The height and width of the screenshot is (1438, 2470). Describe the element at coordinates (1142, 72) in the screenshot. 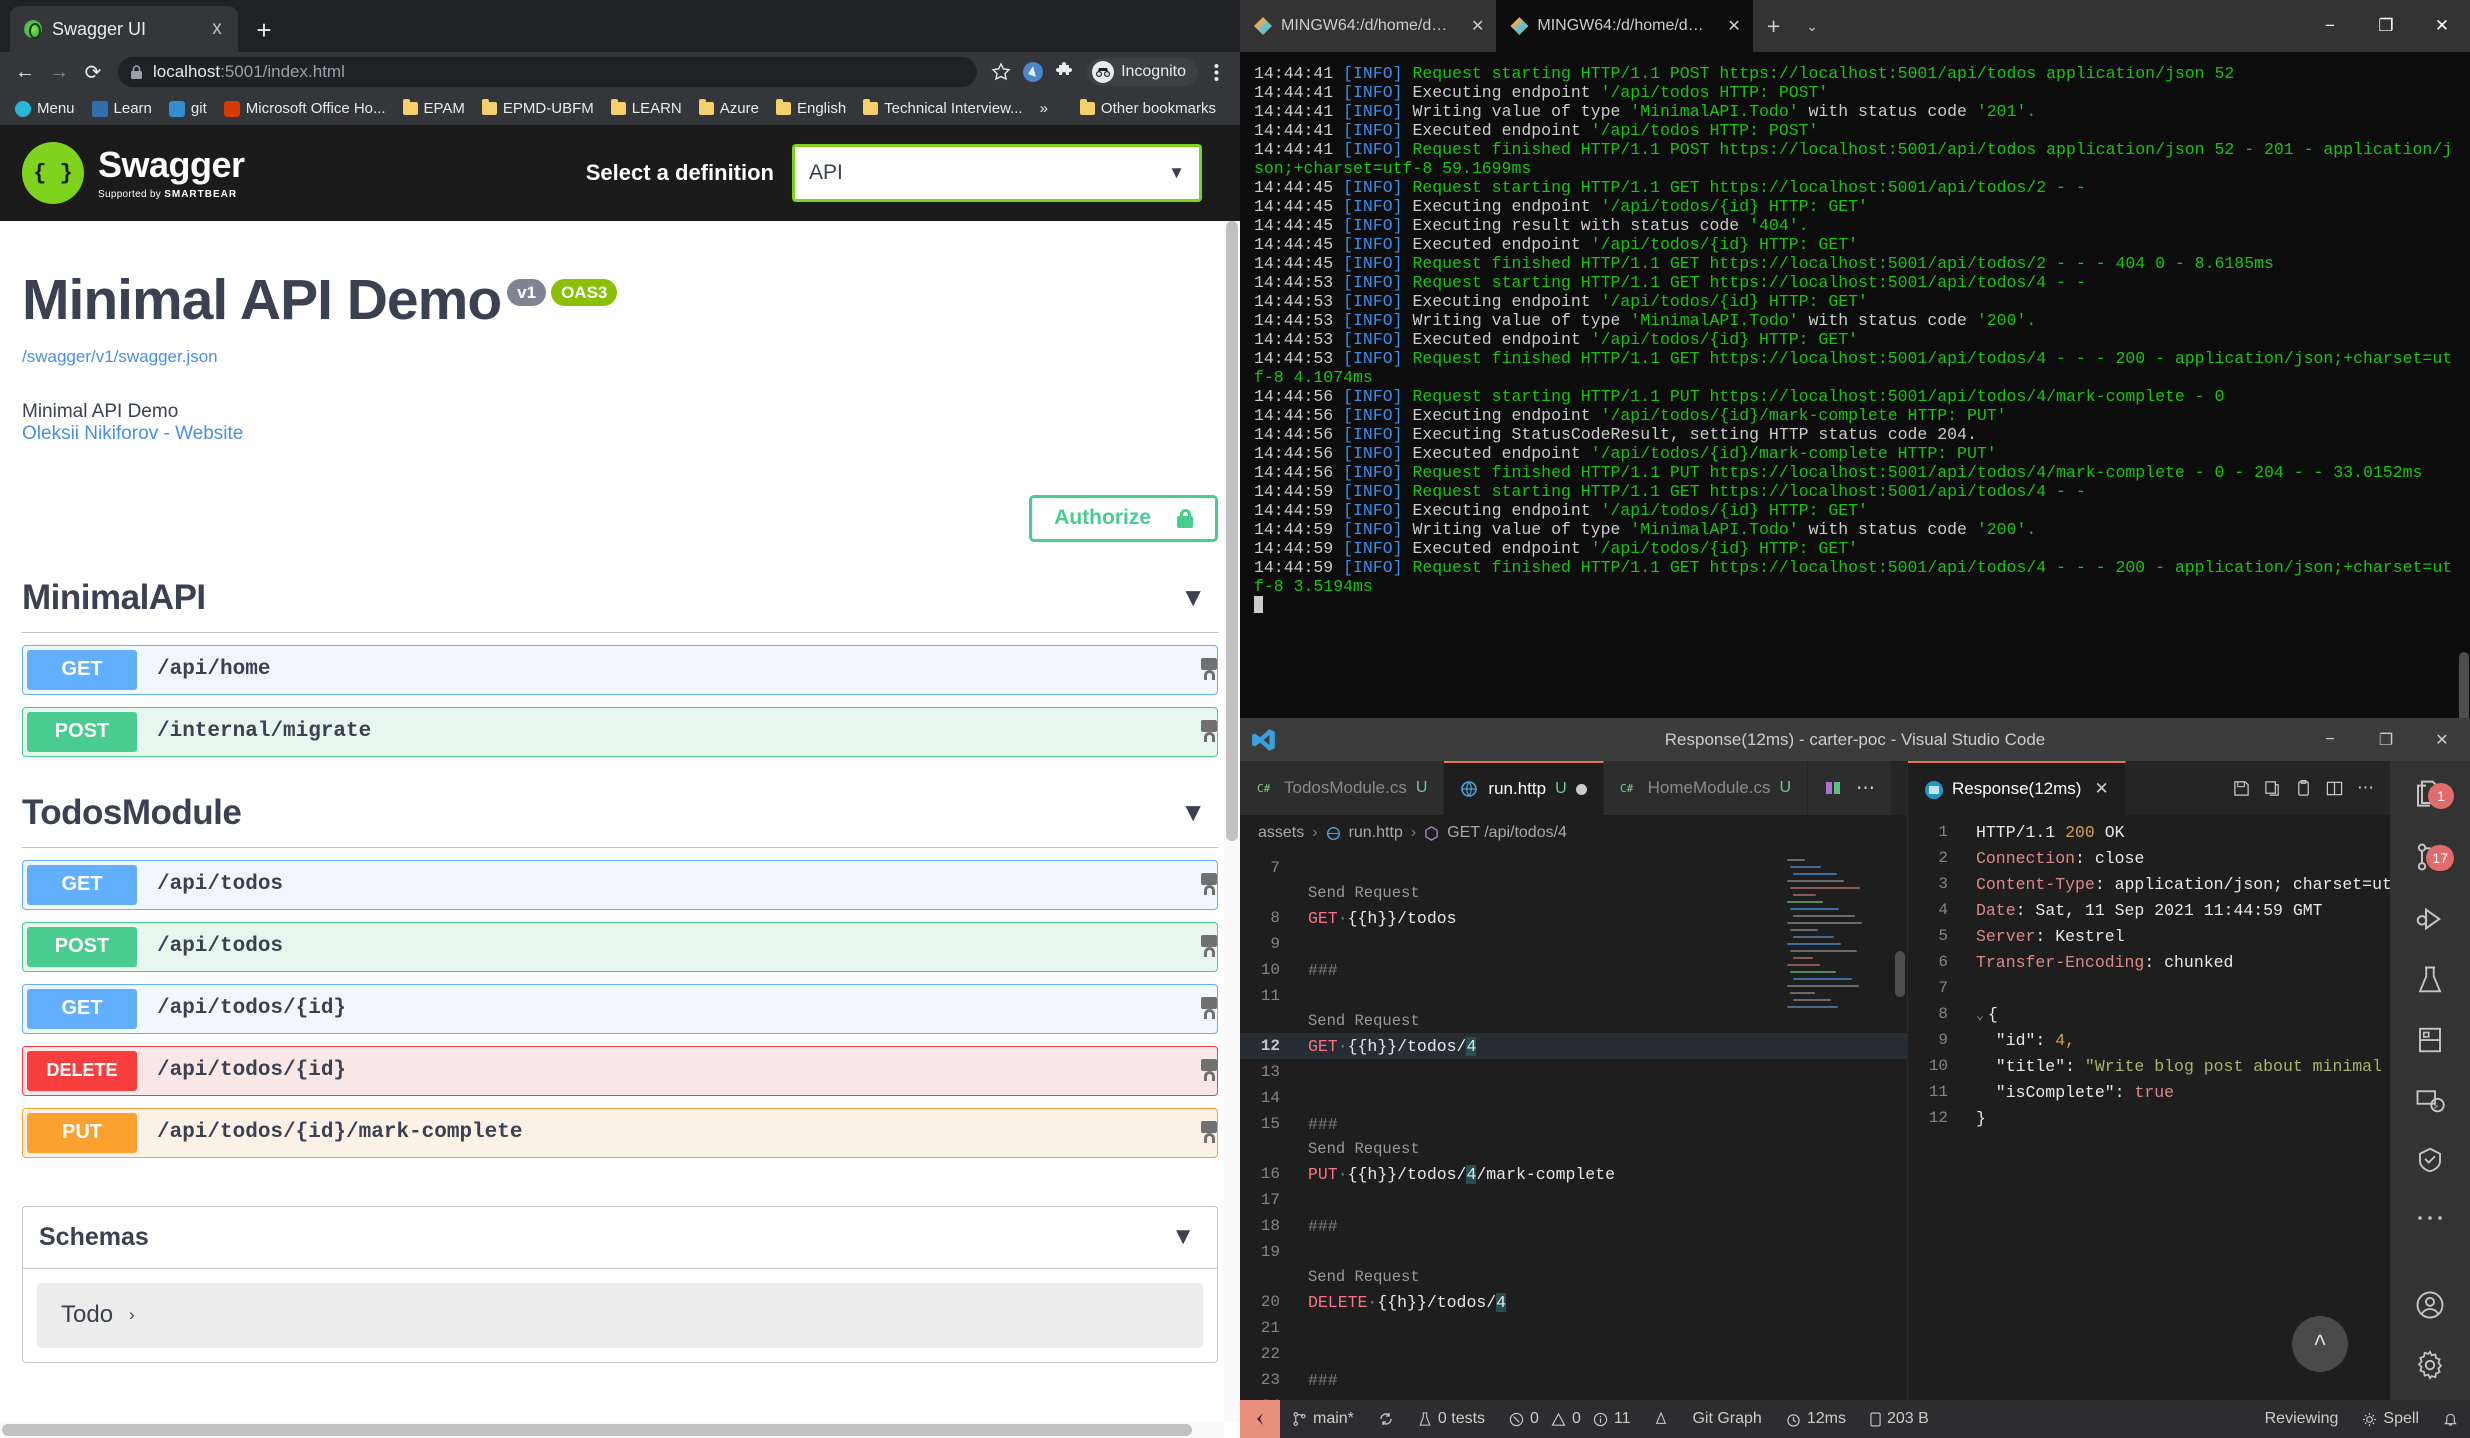

I see `incognito-indicator: Incognito` at that location.